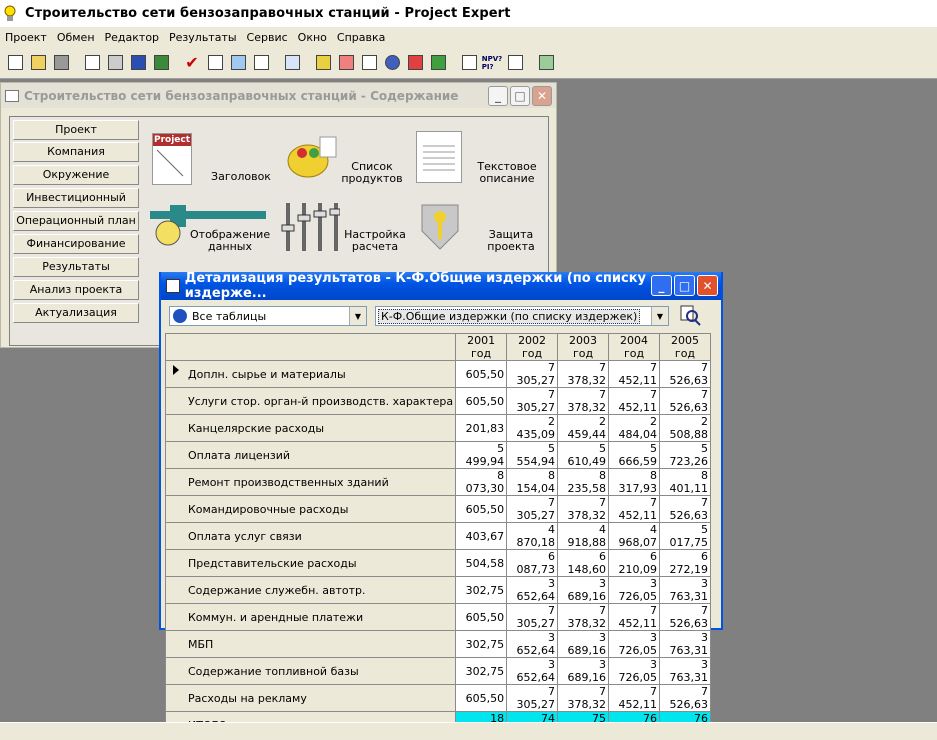  I want to click on maximize-button: □, so click(684, 285).